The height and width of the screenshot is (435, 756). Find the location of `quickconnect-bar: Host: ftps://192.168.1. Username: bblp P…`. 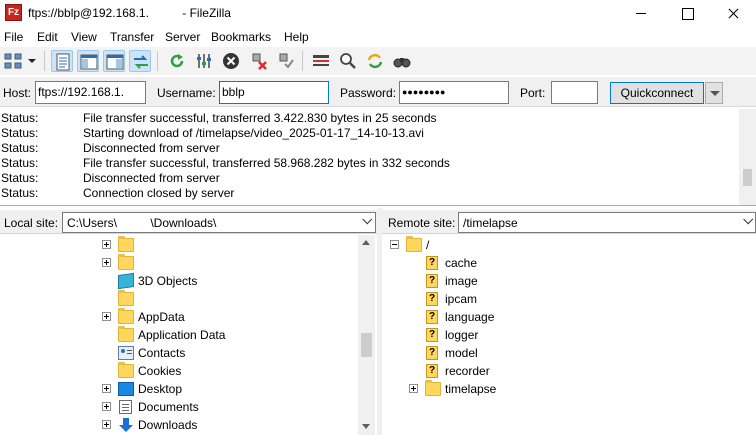

quickconnect-bar: Host: ftps://192.168.1. Username: bblp P… is located at coordinates (378, 92).